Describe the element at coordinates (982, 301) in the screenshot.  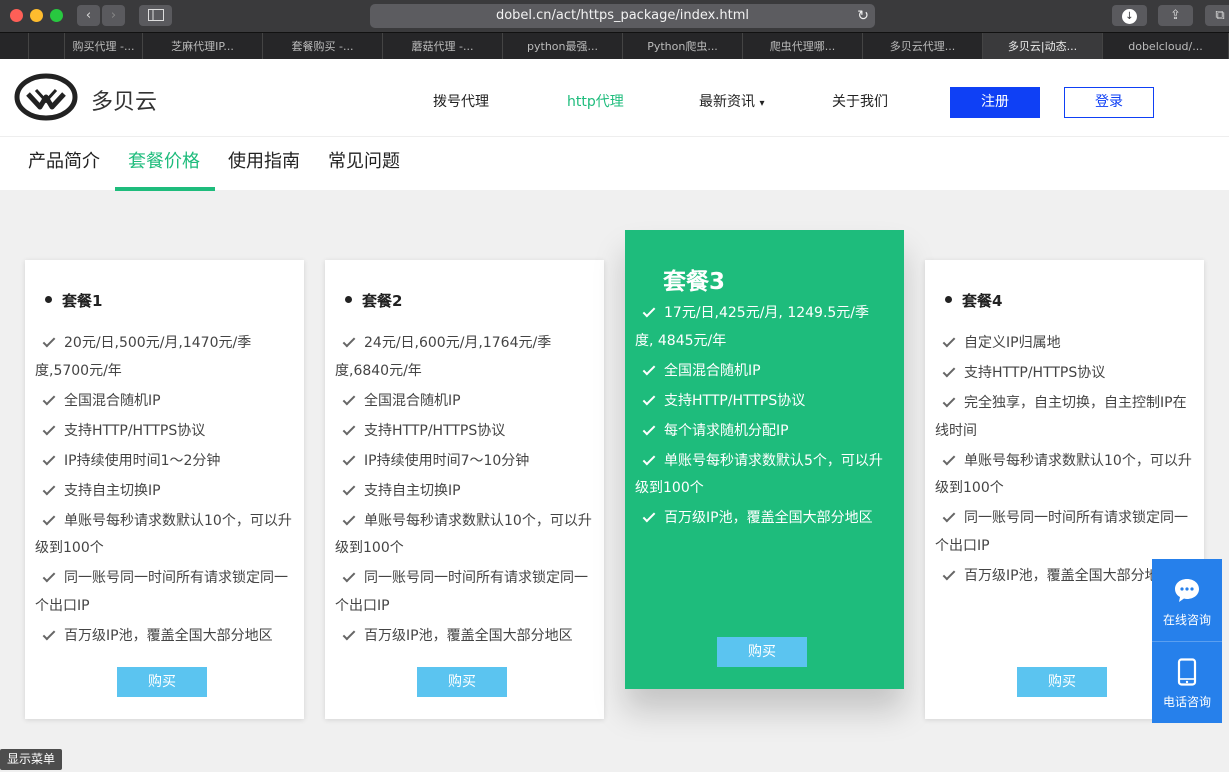
I see `package-title-text: 套餐4` at that location.